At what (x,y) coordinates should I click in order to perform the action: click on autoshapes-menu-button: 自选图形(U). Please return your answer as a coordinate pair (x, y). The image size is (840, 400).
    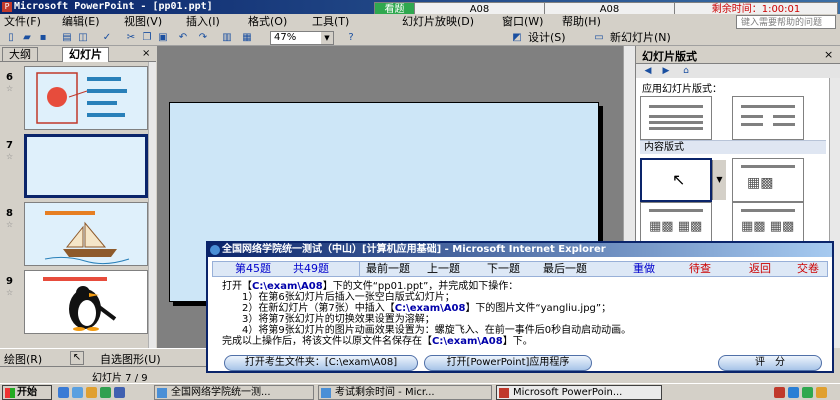
    Looking at the image, I should click on (130, 359).